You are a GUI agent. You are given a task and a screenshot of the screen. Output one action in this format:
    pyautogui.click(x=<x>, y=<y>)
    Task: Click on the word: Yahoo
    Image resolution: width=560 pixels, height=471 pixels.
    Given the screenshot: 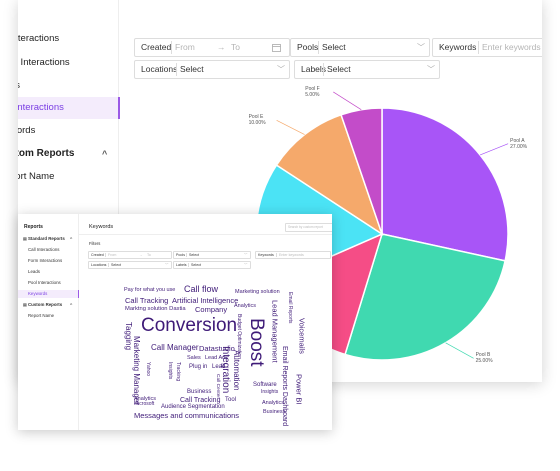 What is the action you would take?
    pyautogui.click(x=148, y=369)
    